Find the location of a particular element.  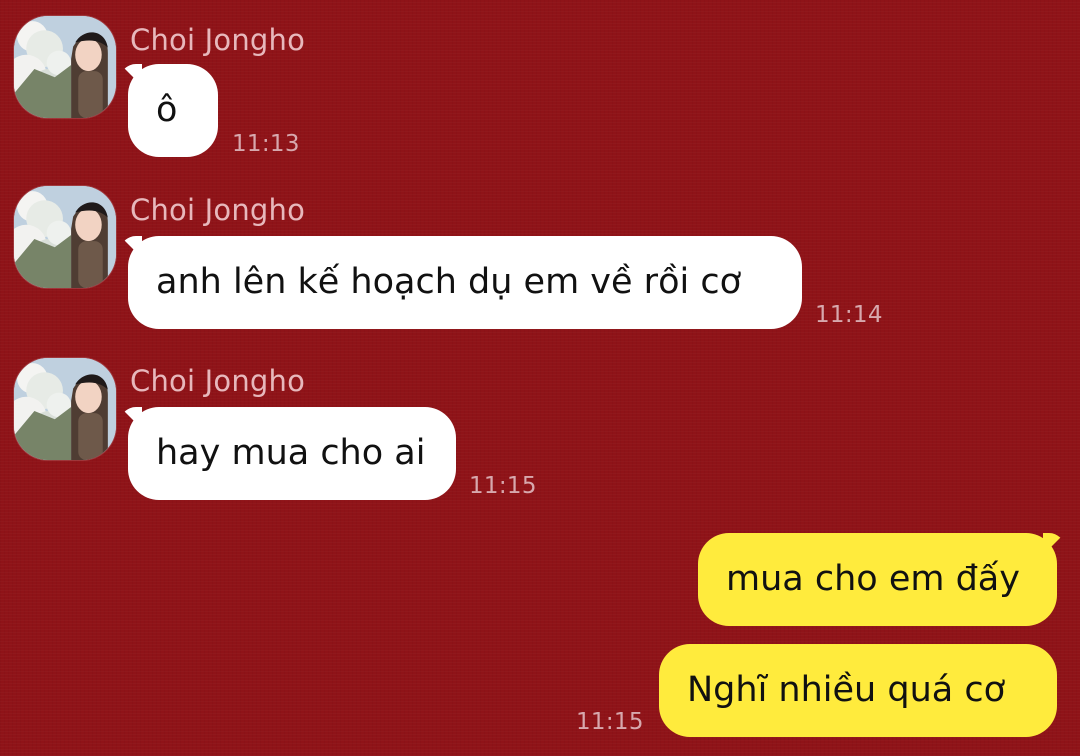

outgoing-message-bubble: Nghĩ nhiều quá cơ is located at coordinates (858, 690).